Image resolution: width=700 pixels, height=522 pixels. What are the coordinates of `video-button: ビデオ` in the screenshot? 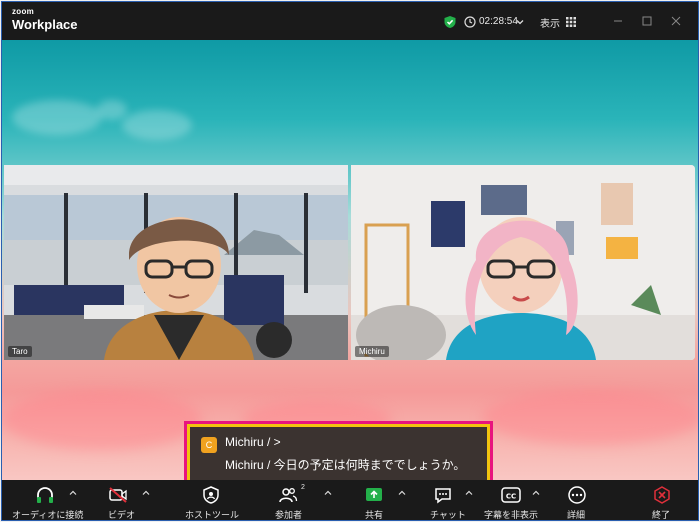 It's located at (127, 500).